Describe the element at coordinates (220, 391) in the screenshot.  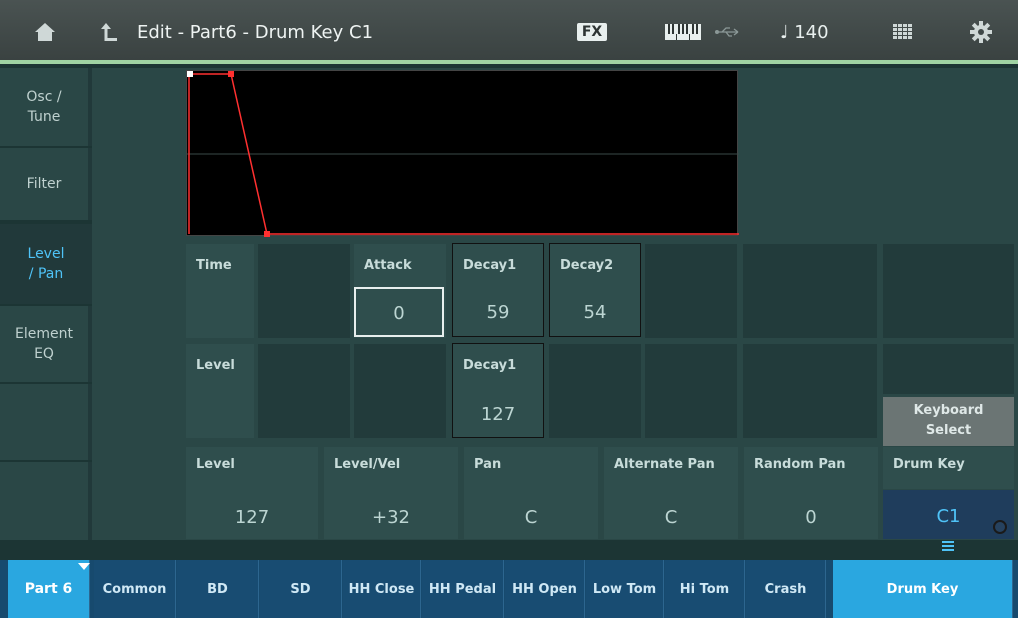
I see `level-row-label-cell: Level` at that location.